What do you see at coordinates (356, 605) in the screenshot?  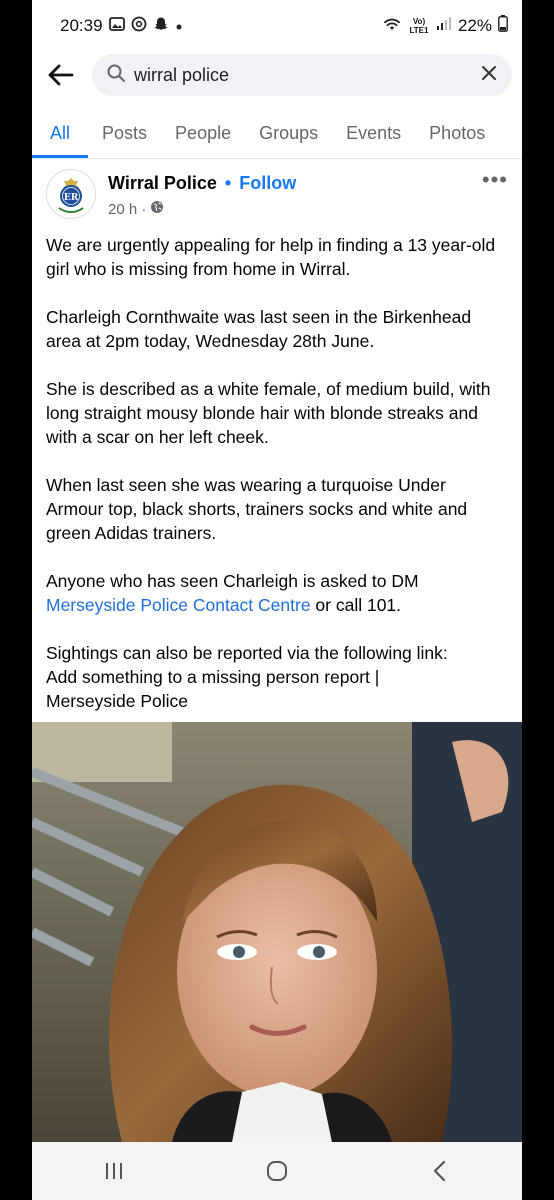 I see `contact-suffix: or call 101.` at bounding box center [356, 605].